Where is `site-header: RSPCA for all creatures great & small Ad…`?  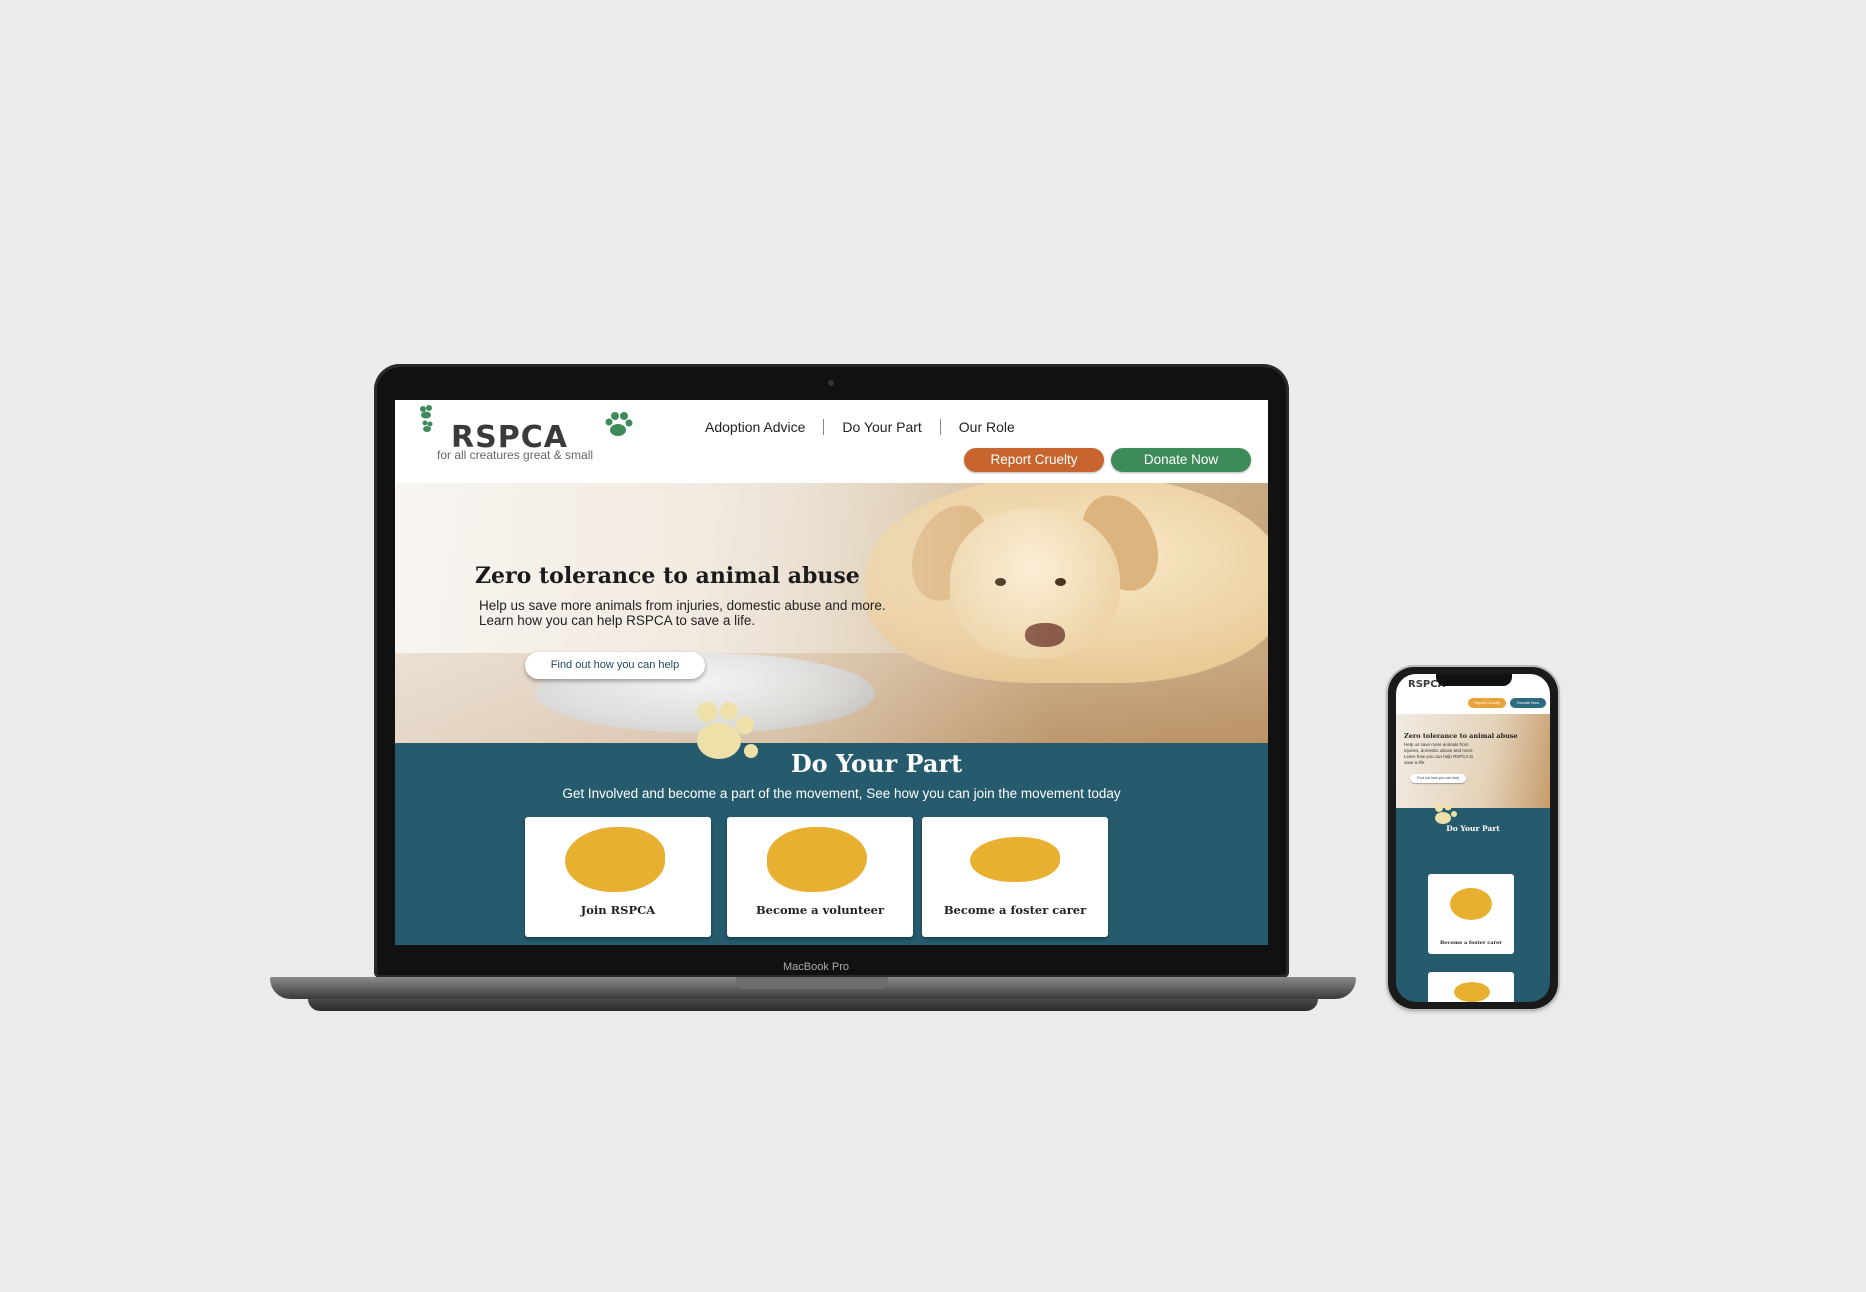
site-header: RSPCA for all creatures great & small Ad… is located at coordinates (831, 441).